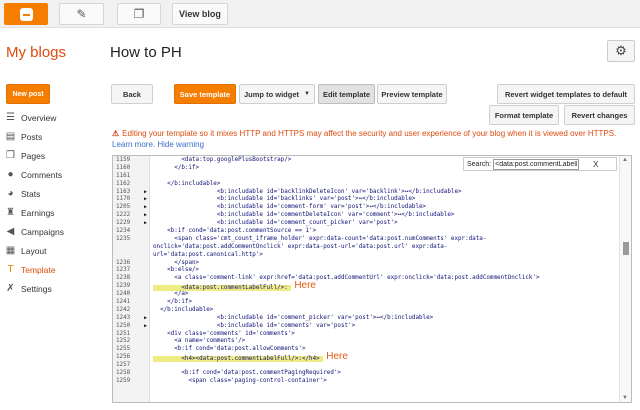 The width and height of the screenshot is (640, 410). I want to click on preview-template-button: Preview template, so click(412, 94).